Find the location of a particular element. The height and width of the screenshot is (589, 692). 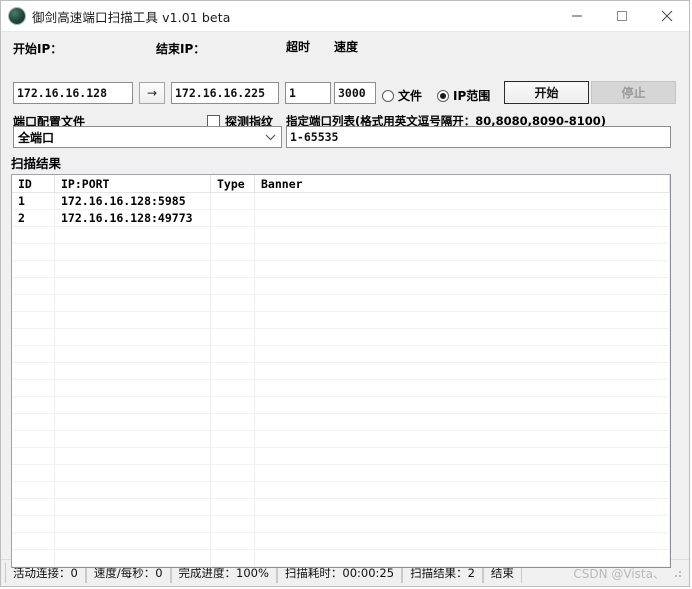

column-header-ipport: IP:PORT is located at coordinates (132, 184).